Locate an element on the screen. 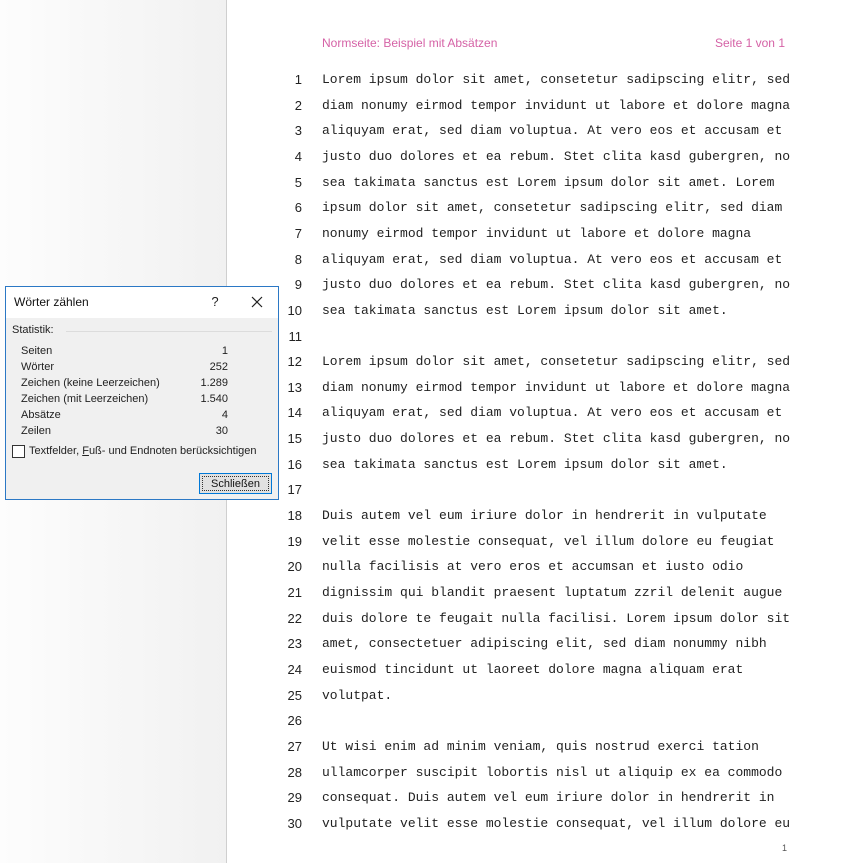  document-line: 26 is located at coordinates (546, 720).